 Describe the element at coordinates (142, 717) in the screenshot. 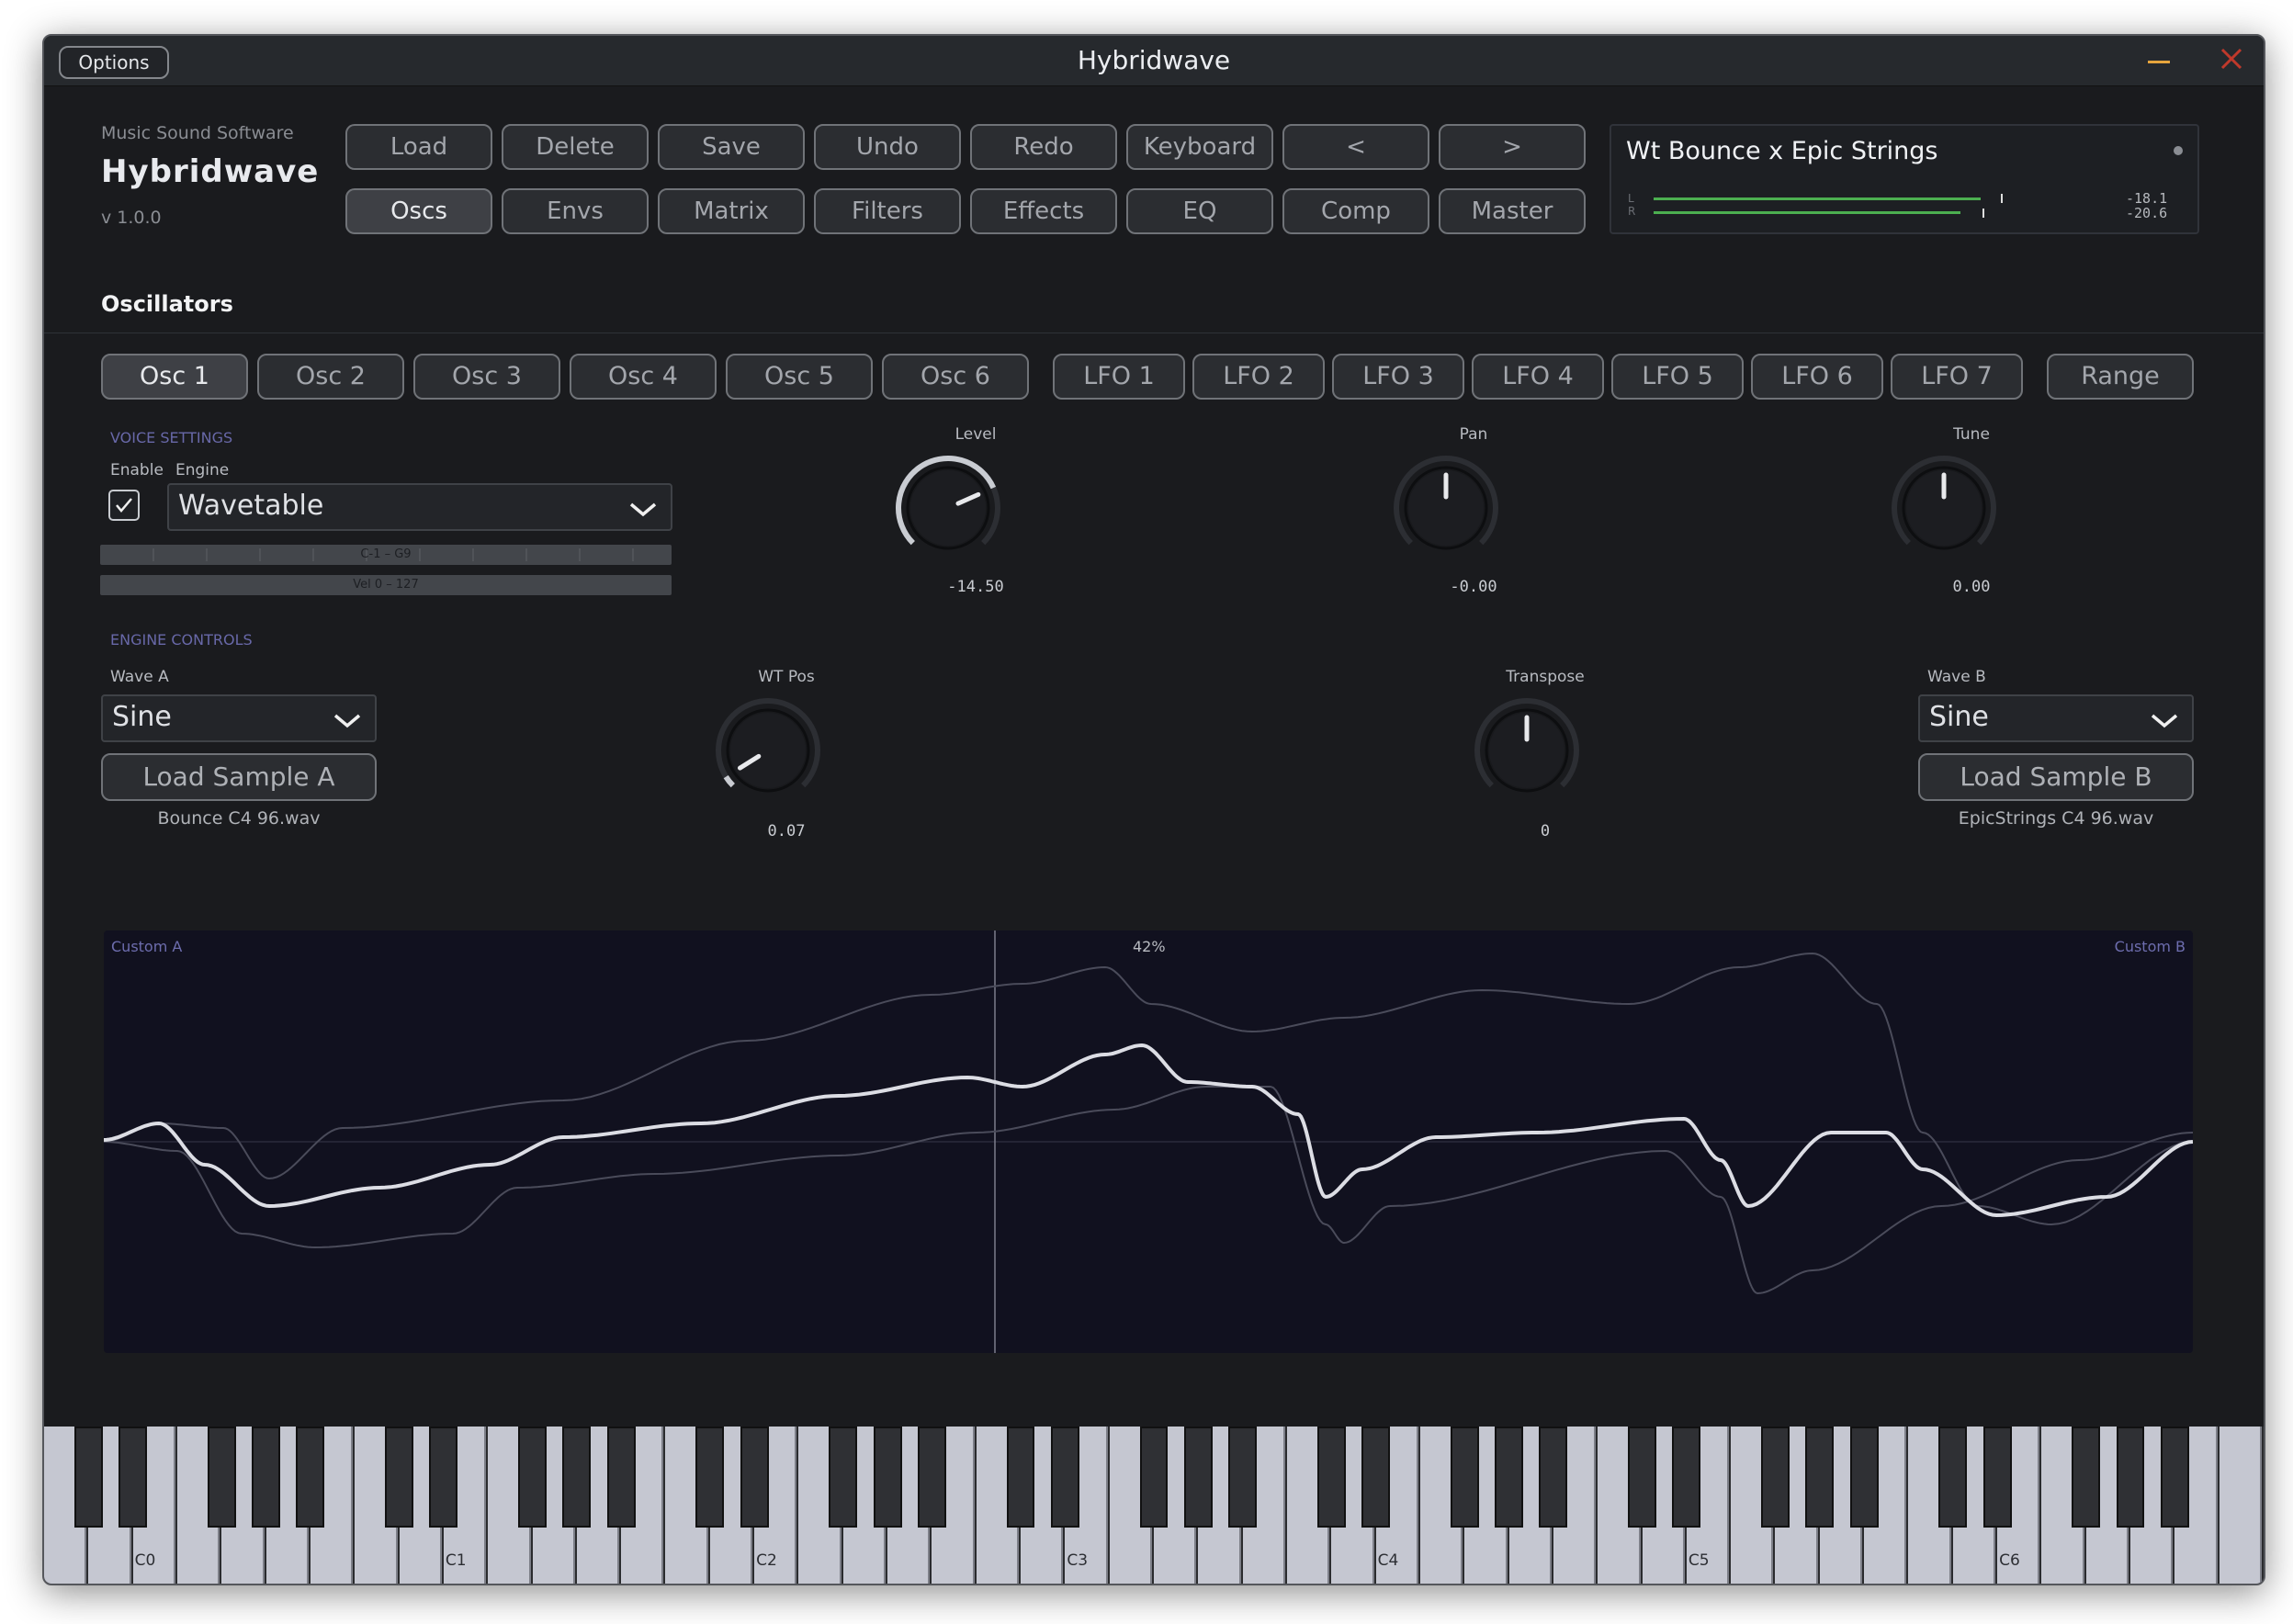

I see `wave-a-value: Sine` at that location.